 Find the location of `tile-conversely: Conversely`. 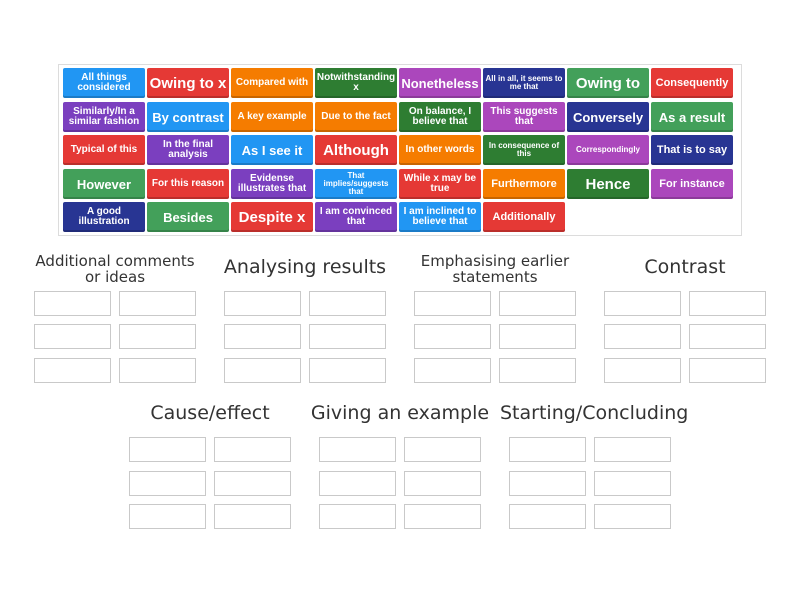

tile-conversely: Conversely is located at coordinates (608, 117).